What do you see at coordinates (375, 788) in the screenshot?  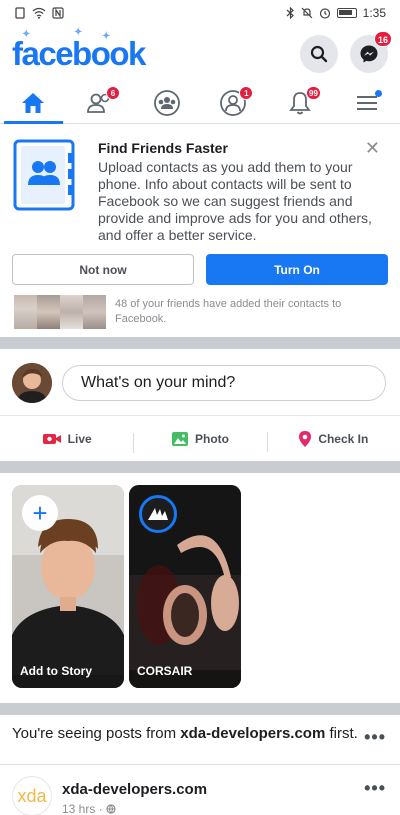 I see `post-more-options-icon: •••` at bounding box center [375, 788].